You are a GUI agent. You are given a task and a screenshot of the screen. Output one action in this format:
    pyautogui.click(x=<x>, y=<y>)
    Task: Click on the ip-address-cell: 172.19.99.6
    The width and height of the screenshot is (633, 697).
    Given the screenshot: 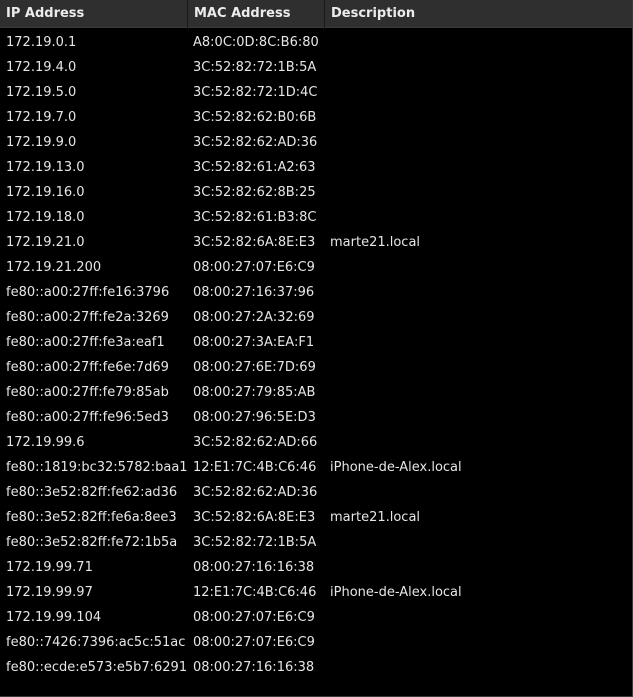 What is the action you would take?
    pyautogui.click(x=45, y=442)
    